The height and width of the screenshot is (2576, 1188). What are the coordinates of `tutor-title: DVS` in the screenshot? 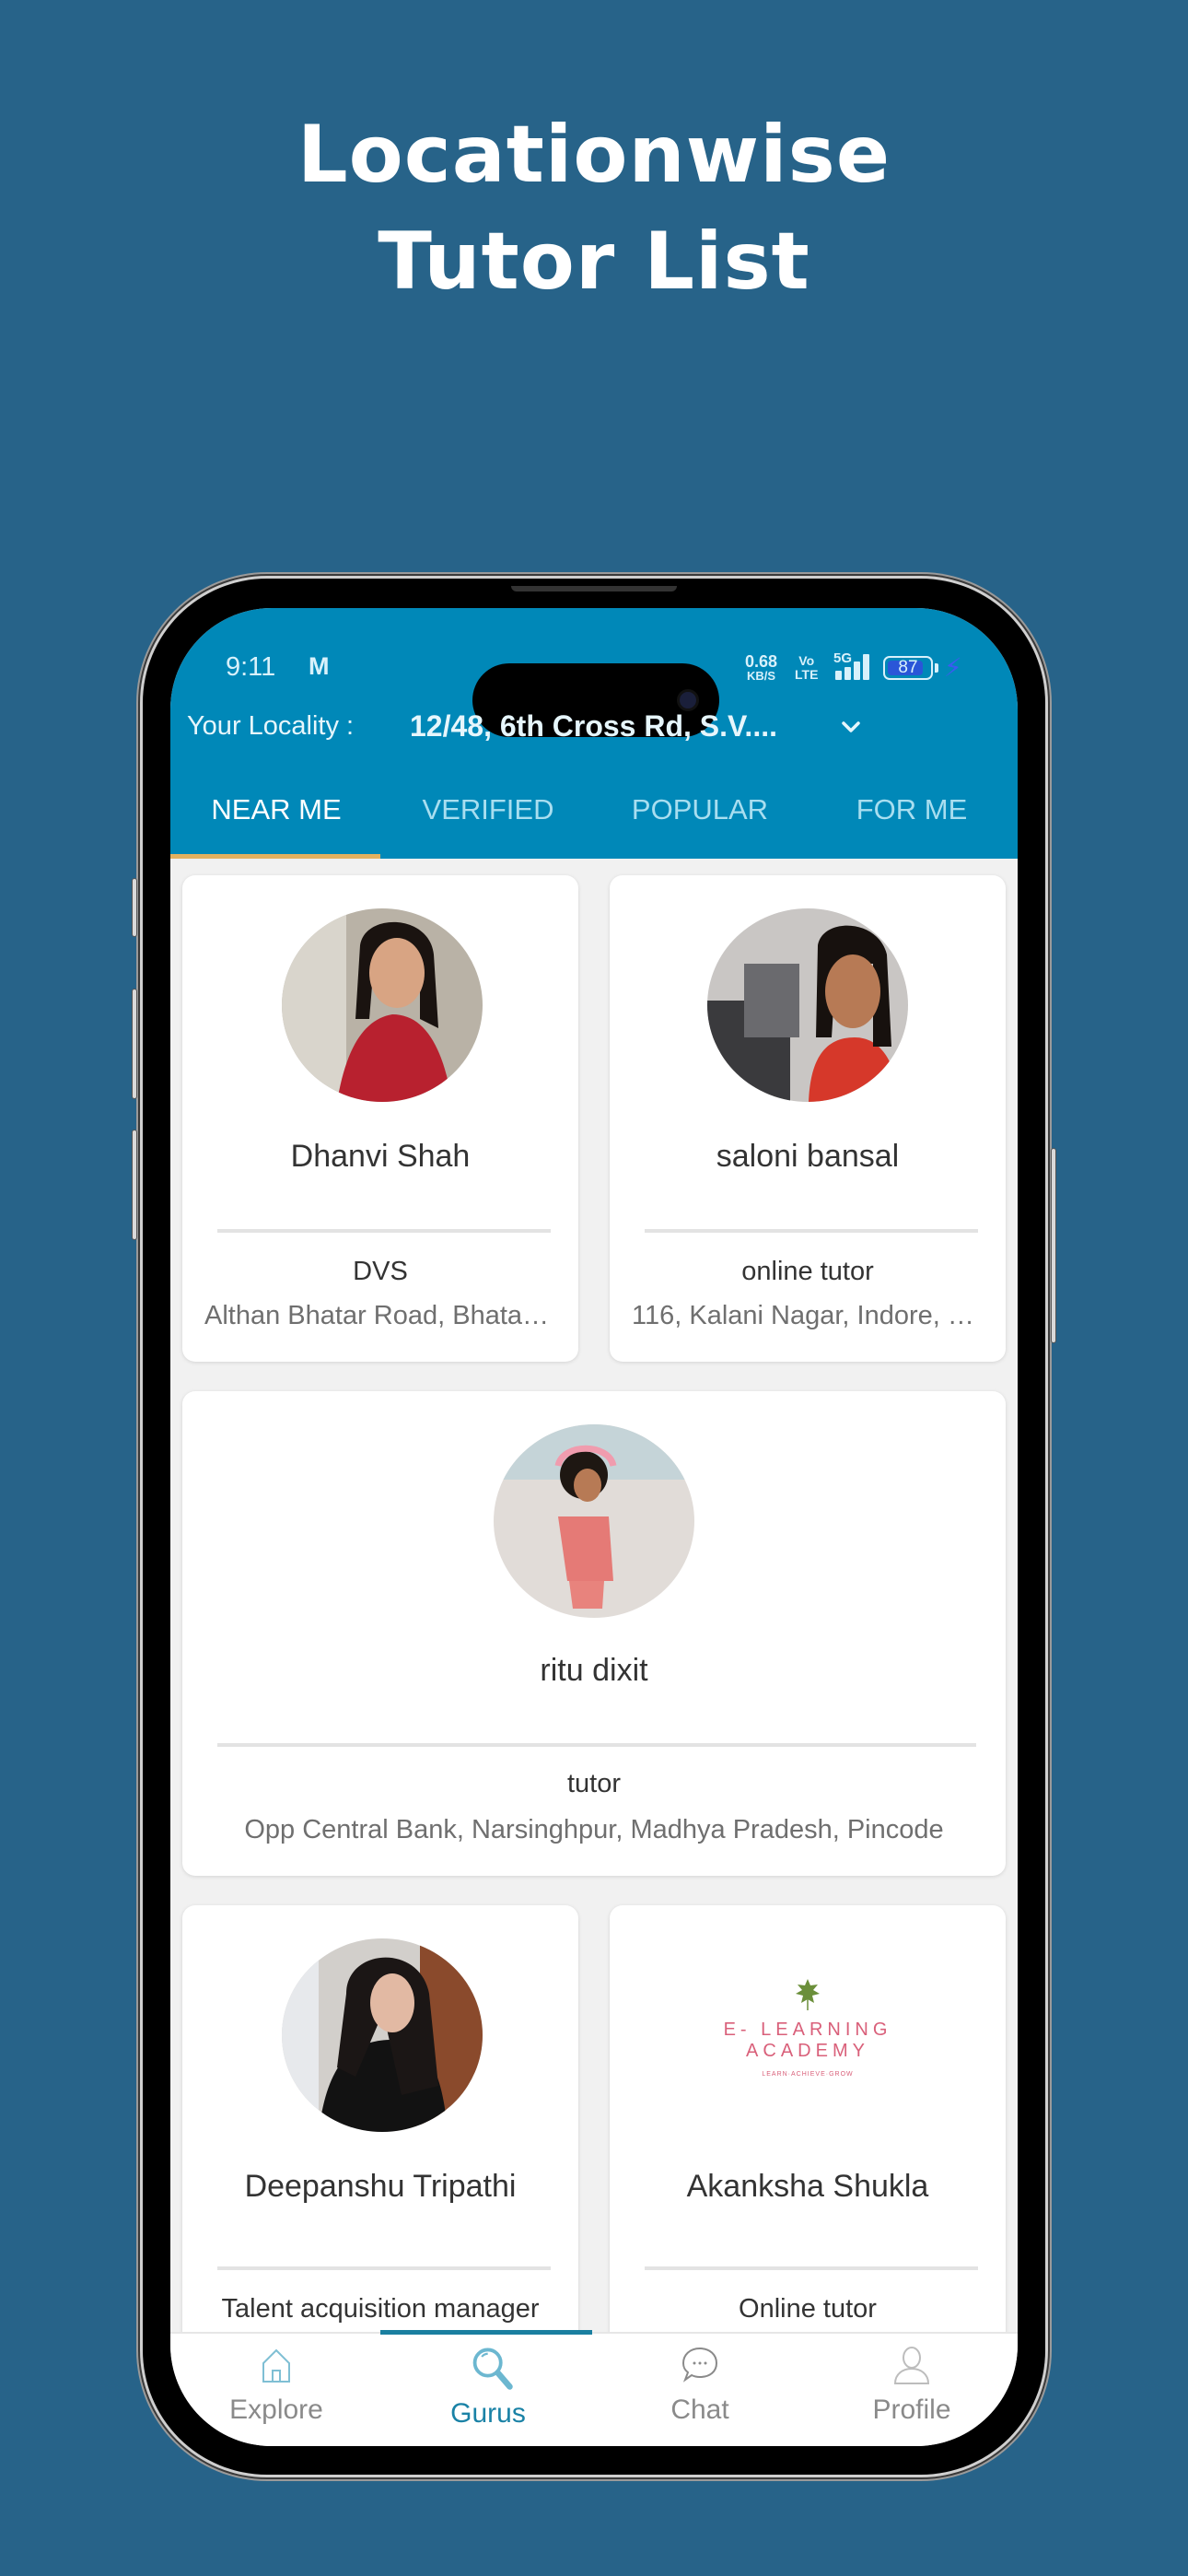 It's located at (380, 1271).